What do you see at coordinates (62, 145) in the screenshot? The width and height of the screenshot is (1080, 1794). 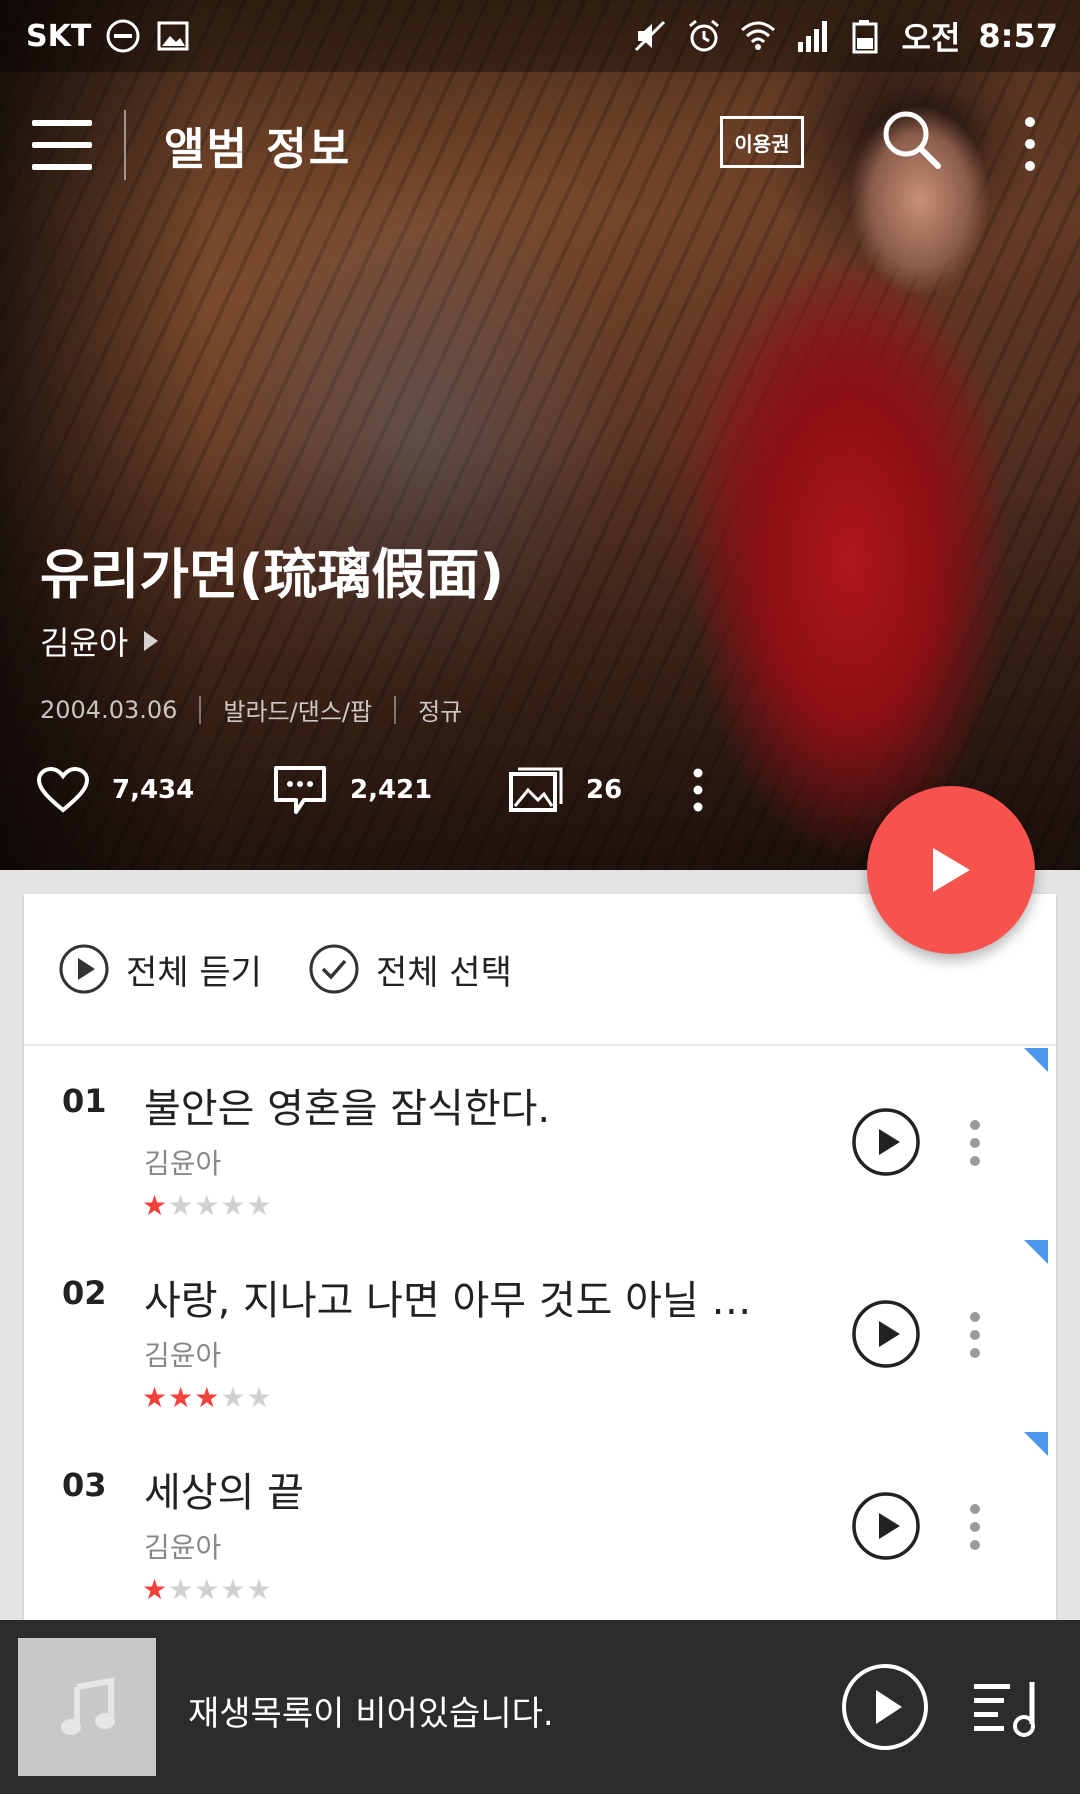 I see `menu-icon` at bounding box center [62, 145].